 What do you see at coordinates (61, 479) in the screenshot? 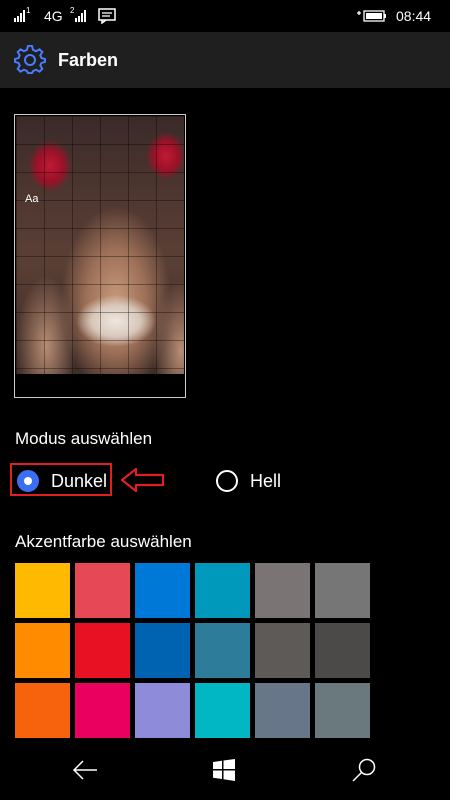
I see `annotation-highlight-box` at bounding box center [61, 479].